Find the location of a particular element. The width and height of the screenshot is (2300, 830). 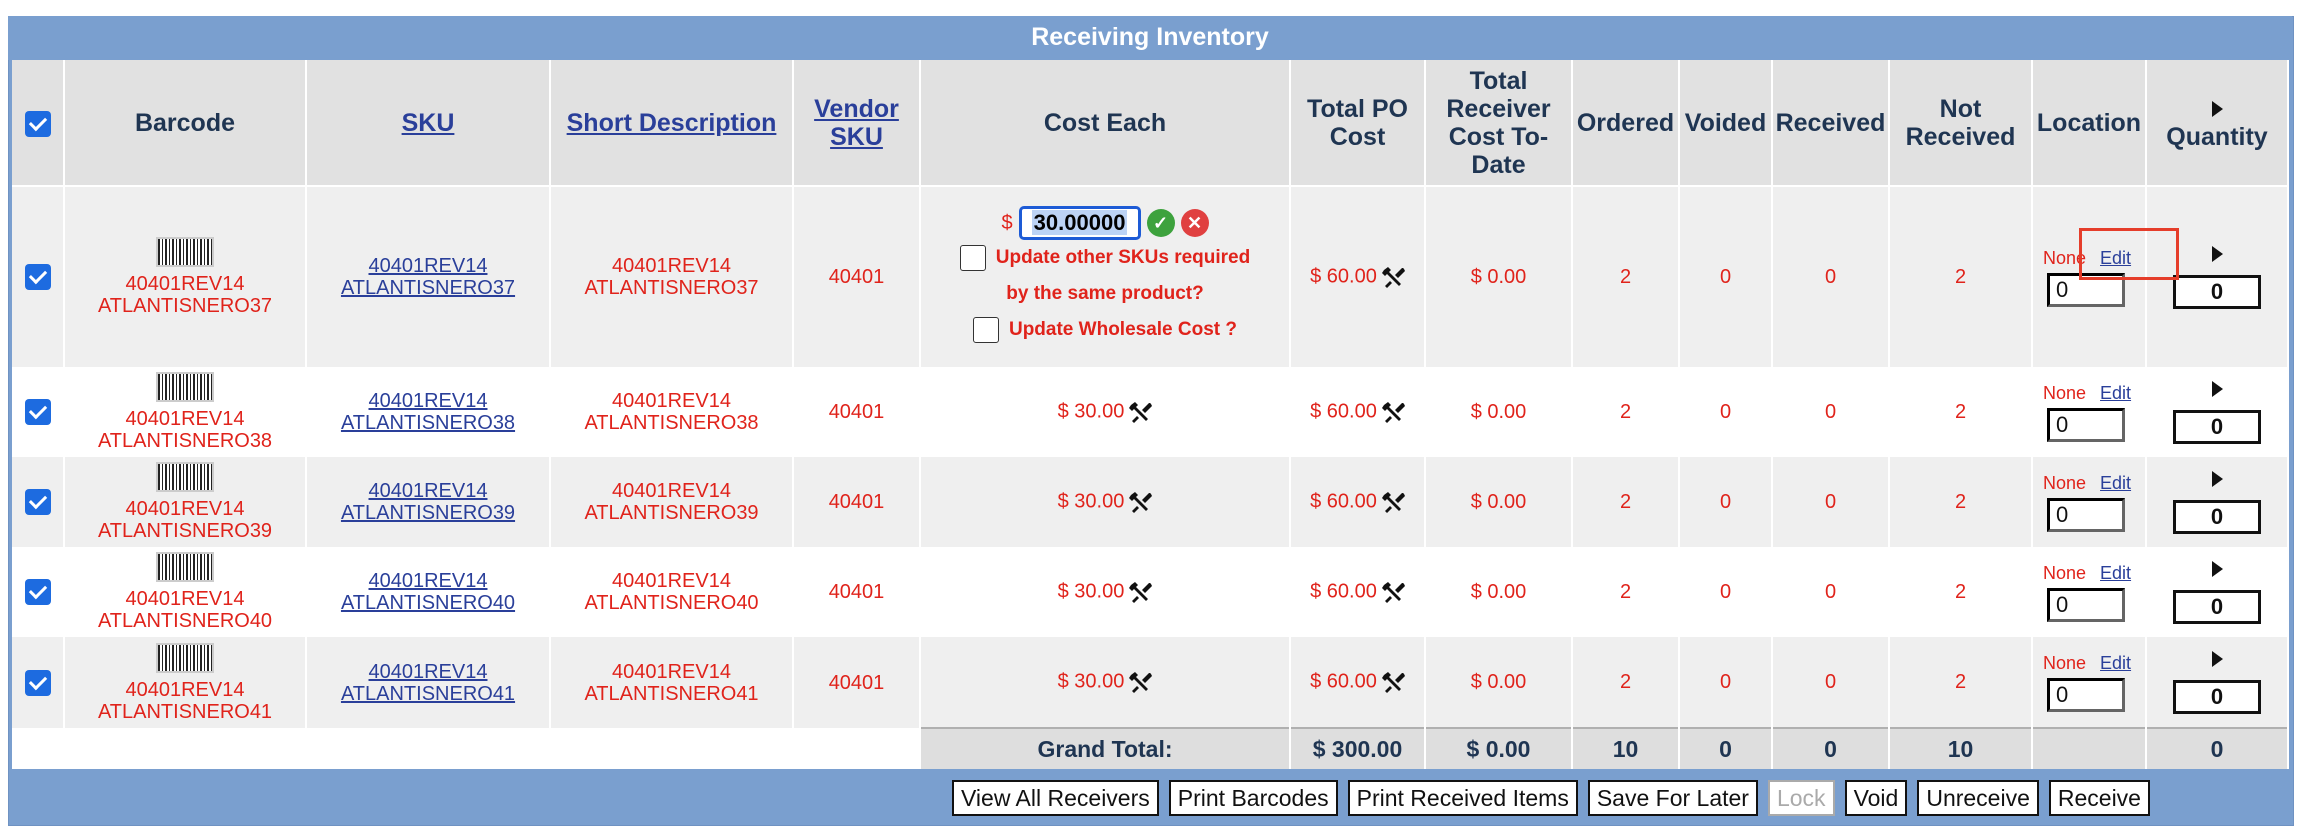

update-wholesale-option: Update Wholesale Cost ? is located at coordinates (1105, 330).